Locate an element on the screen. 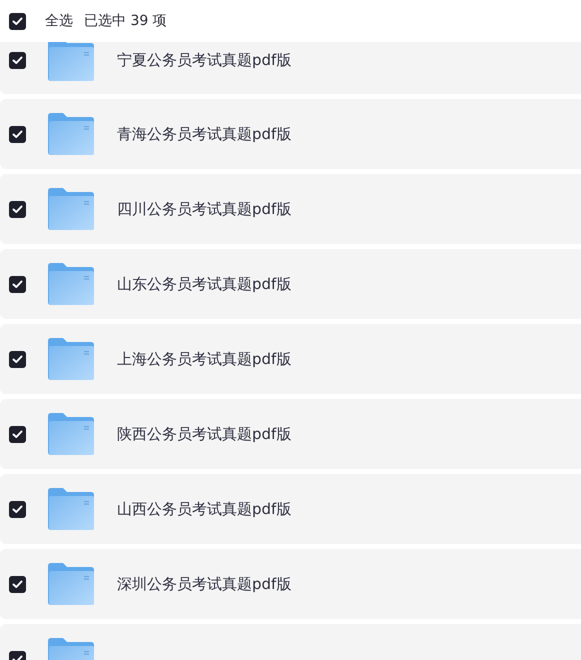  file-name: 青海公务员考试真题pdf版 is located at coordinates (204, 134).